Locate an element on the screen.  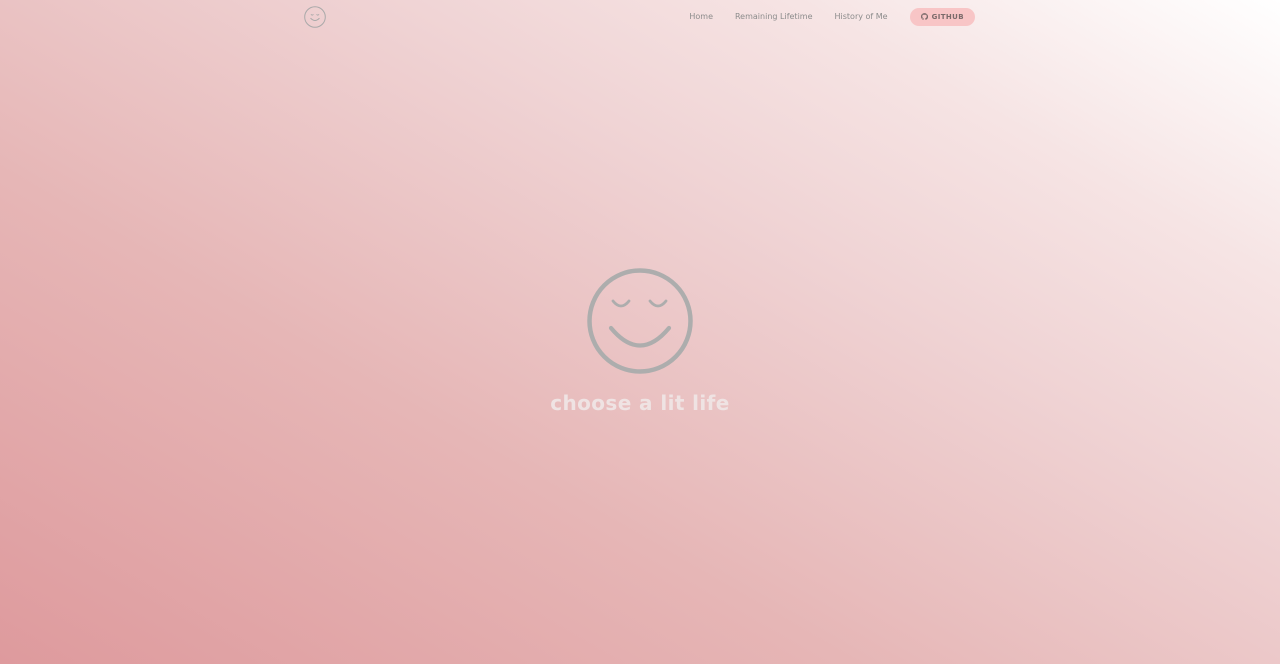
smiley-logo-icon is located at coordinates (315, 17).